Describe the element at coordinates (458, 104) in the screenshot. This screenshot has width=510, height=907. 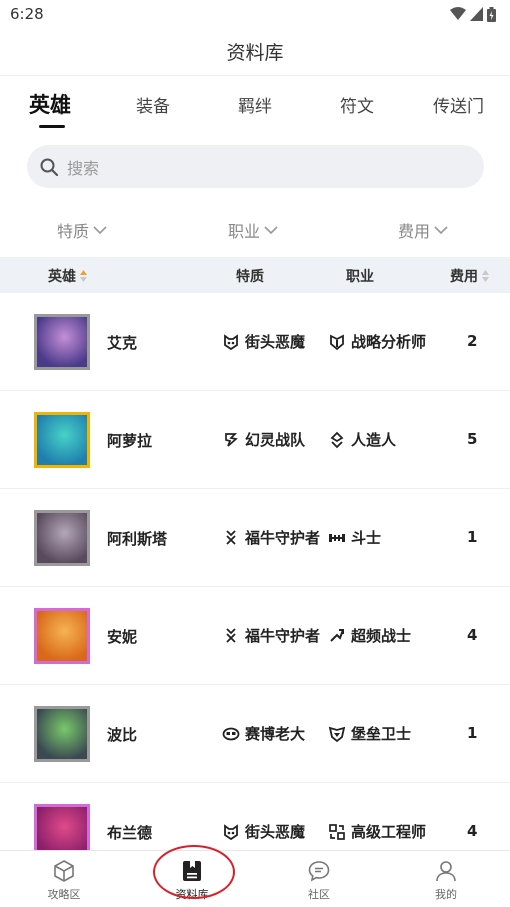
I see `tab-portals: 传送门` at that location.